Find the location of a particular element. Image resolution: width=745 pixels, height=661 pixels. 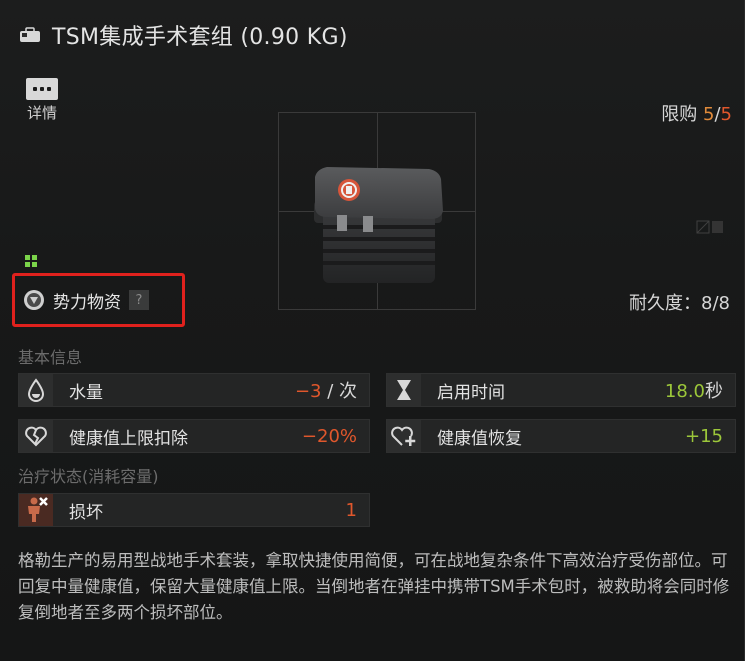

damaged-body-icon is located at coordinates (36, 510).